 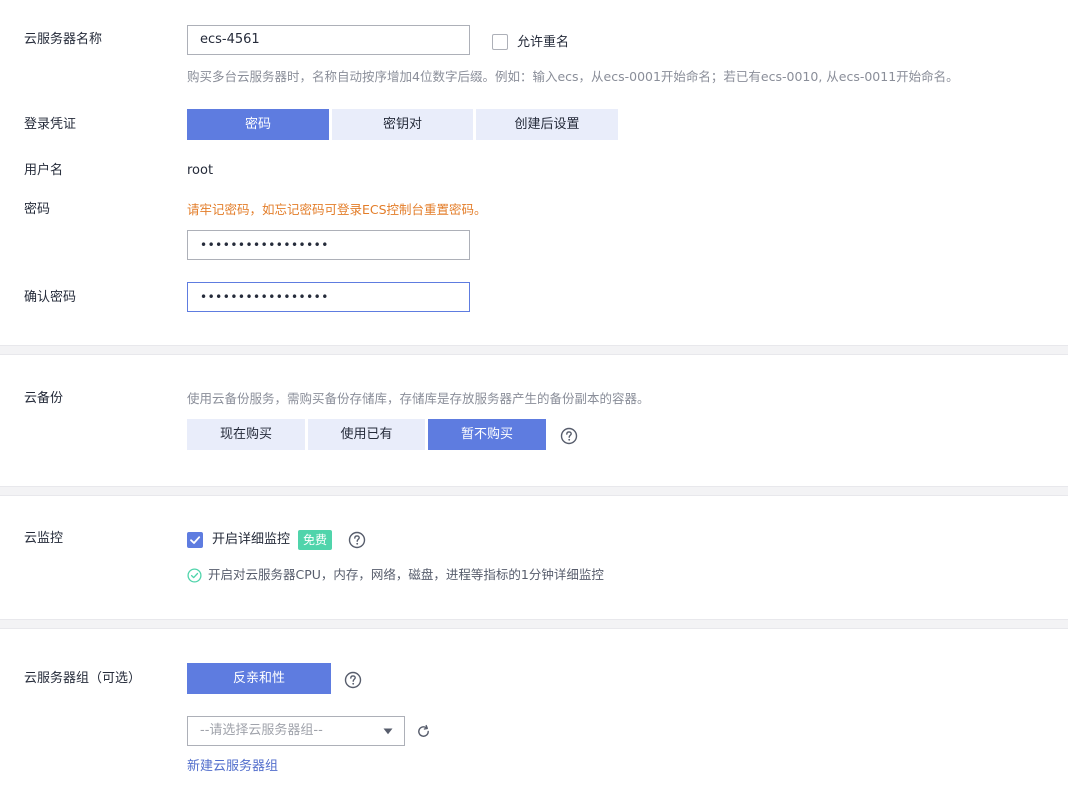 I want to click on success-check-icon, so click(x=194, y=575).